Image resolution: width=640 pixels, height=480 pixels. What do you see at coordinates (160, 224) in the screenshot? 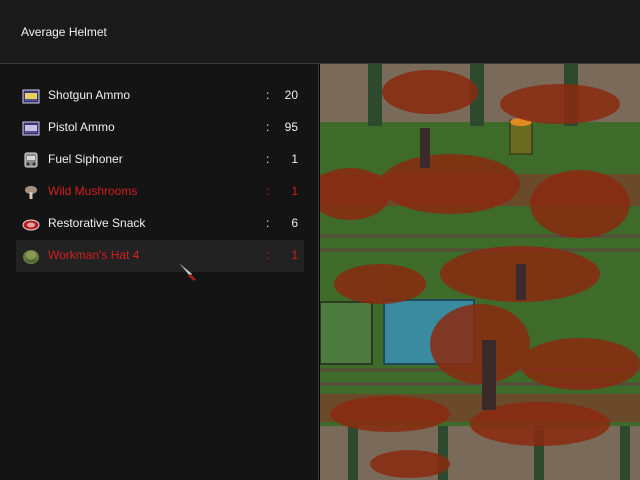
I see `inventory-item-restorative-snack: Restorative Snack : 6` at bounding box center [160, 224].